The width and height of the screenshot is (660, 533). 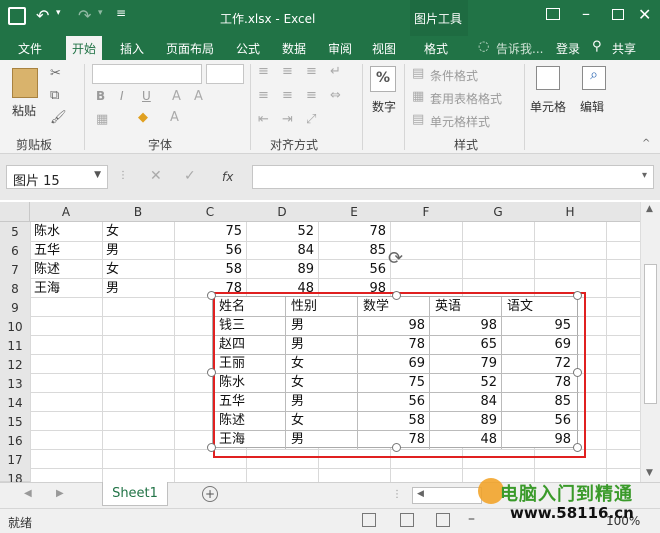 I want to click on tab-review: 审阅, so click(x=340, y=48).